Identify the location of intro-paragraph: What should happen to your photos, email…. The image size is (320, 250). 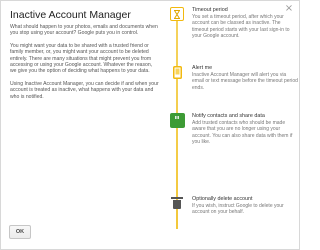
(84, 30).